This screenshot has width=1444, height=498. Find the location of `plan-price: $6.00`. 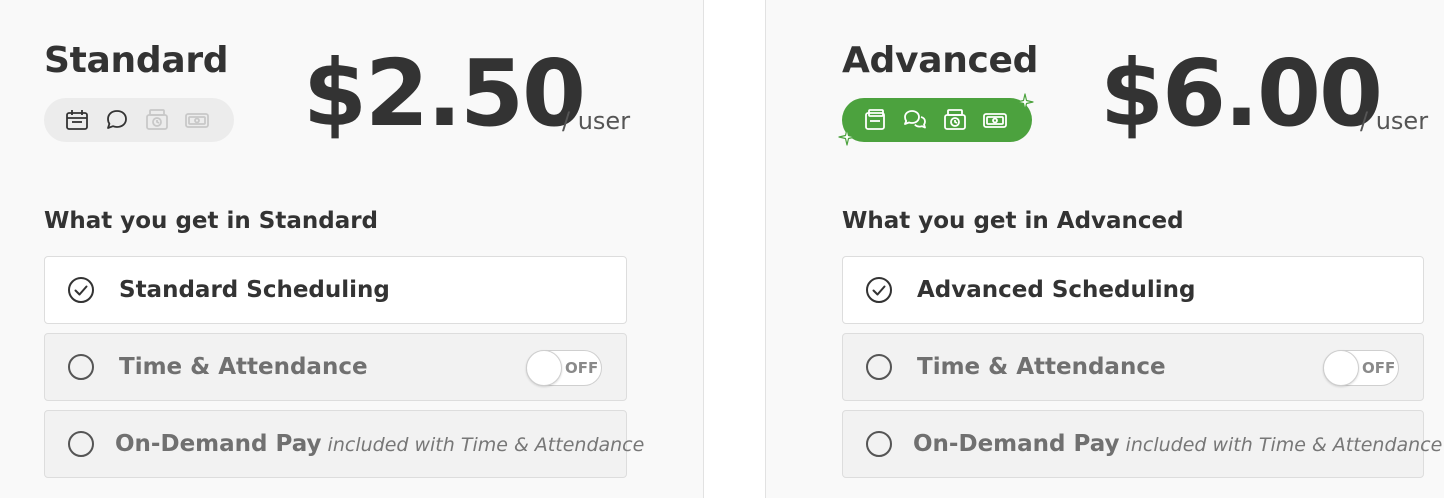

plan-price: $6.00 is located at coordinates (1241, 93).